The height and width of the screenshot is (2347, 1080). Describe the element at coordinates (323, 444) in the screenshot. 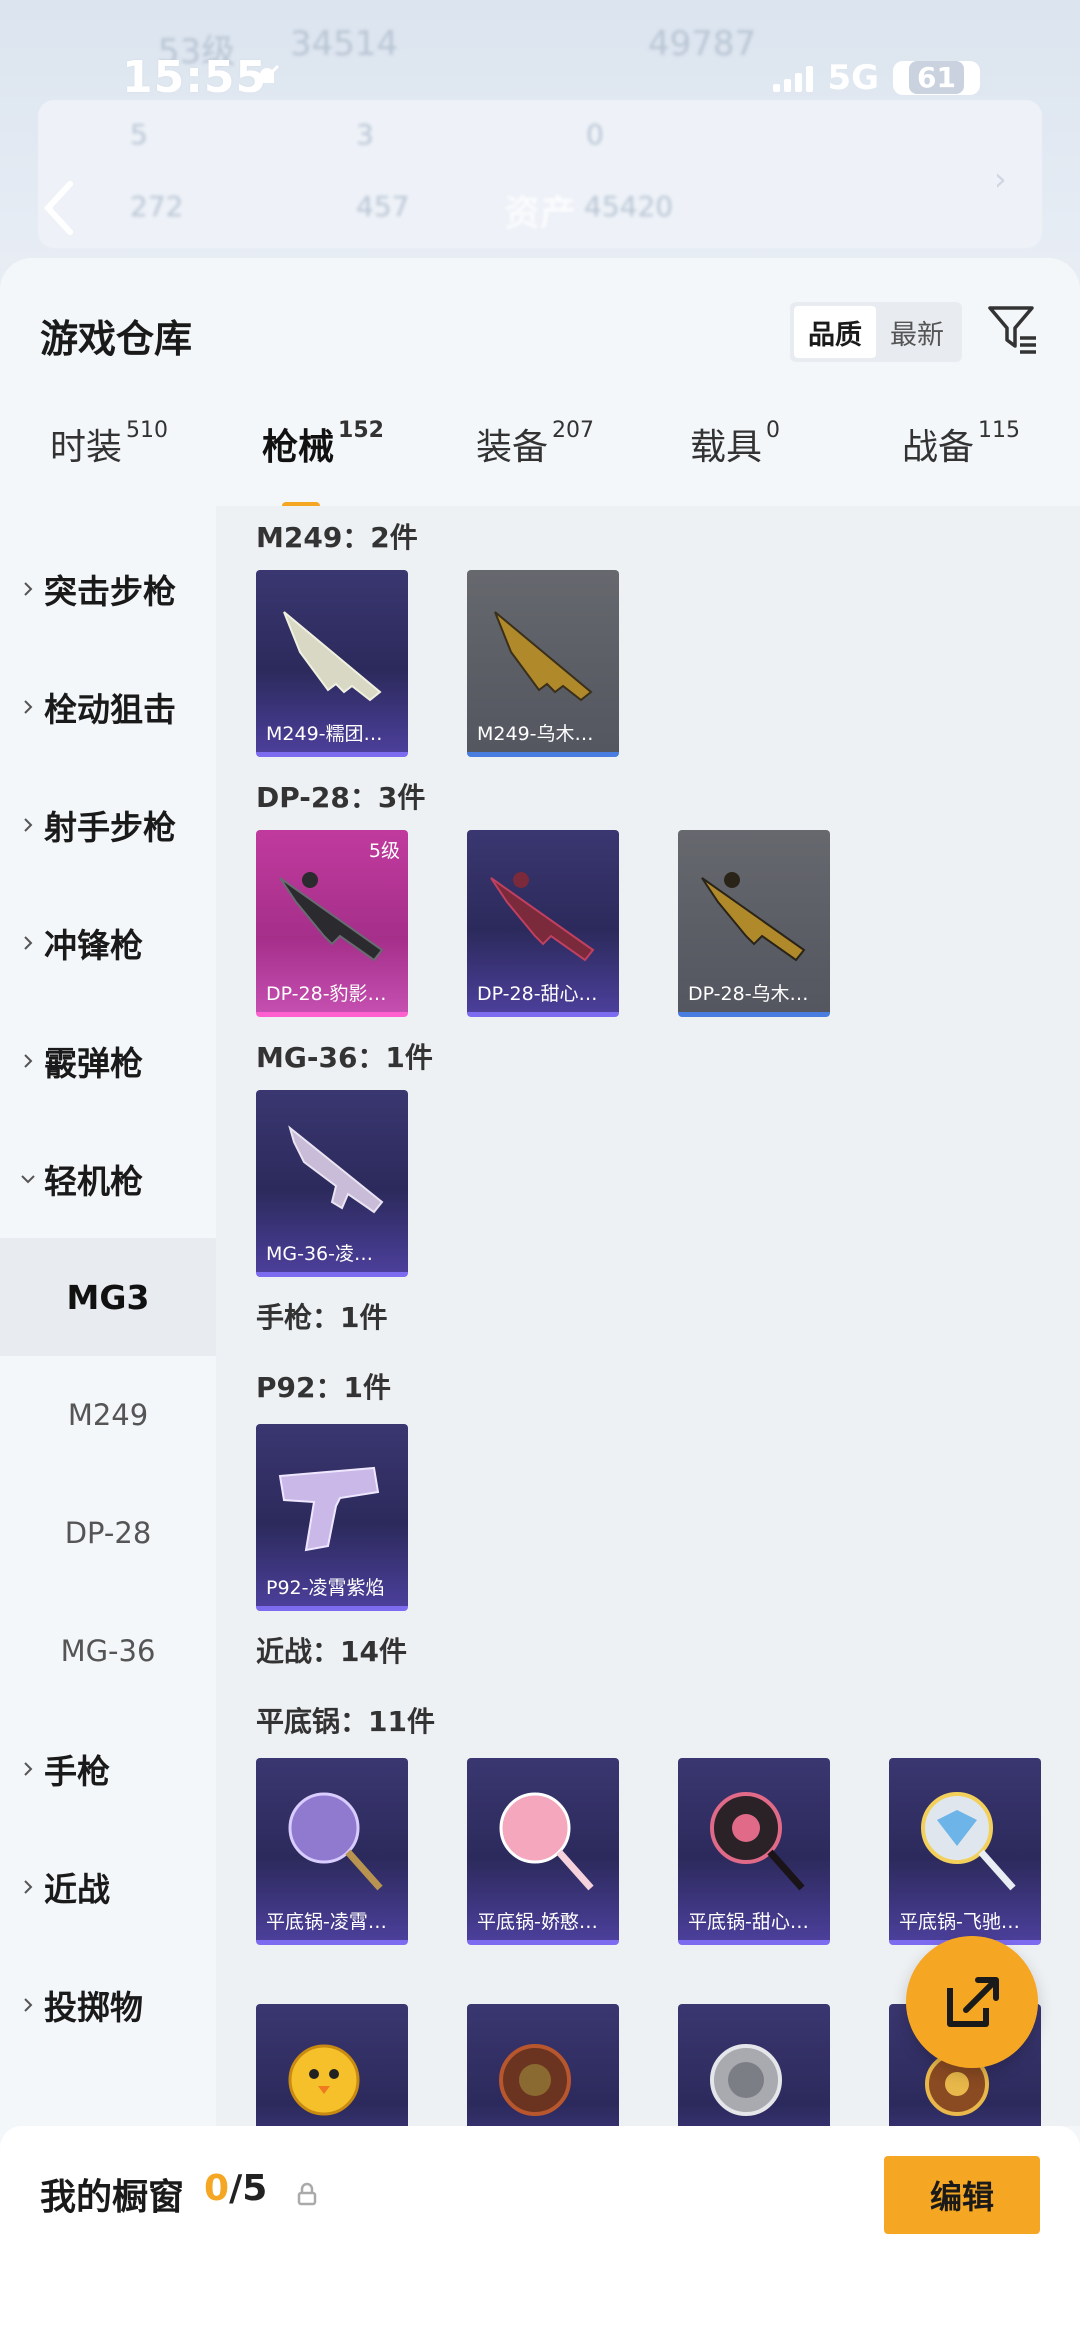

I see `tab-guns: 枪械 152` at that location.